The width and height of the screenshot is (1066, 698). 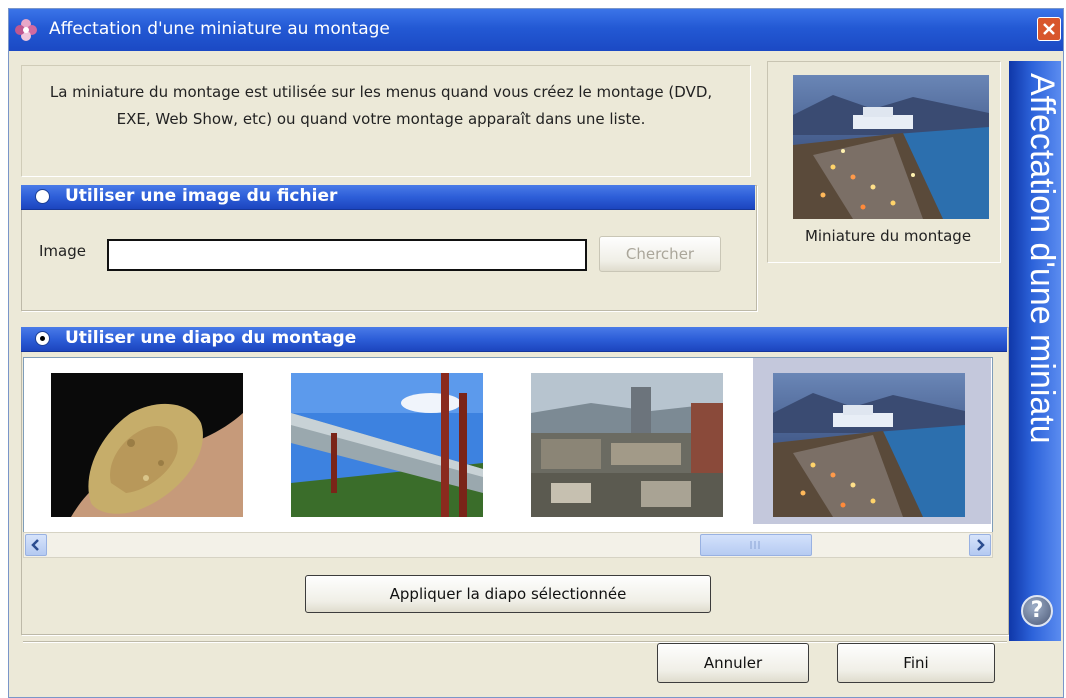 I want to click on arrow-right-icon, so click(x=981, y=545).